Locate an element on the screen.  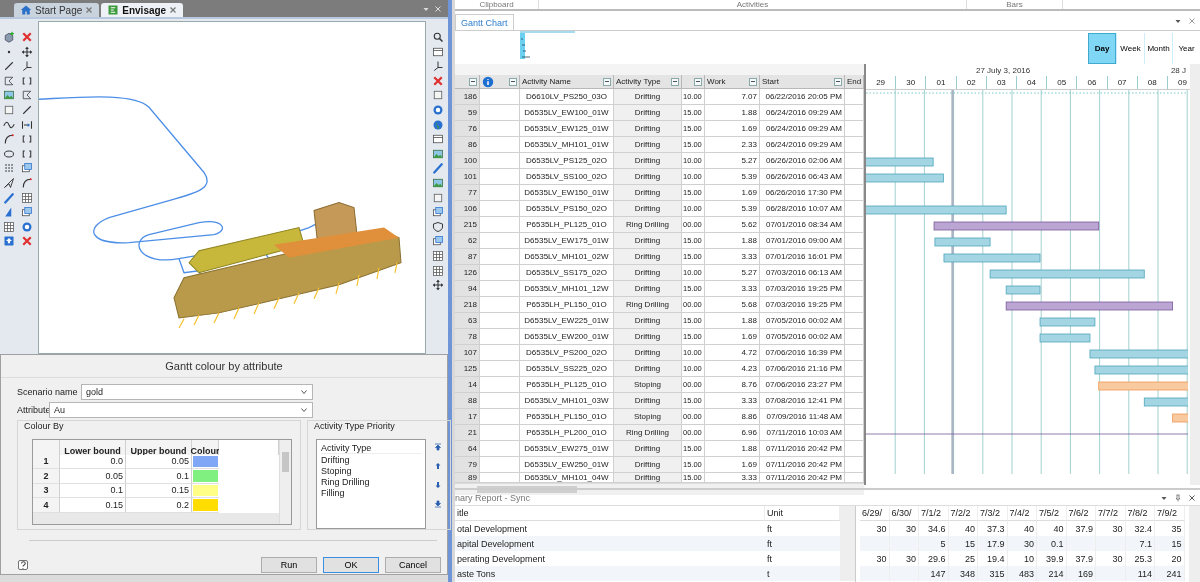
table-cell: 7.1 is located at coordinates (1140, 543).